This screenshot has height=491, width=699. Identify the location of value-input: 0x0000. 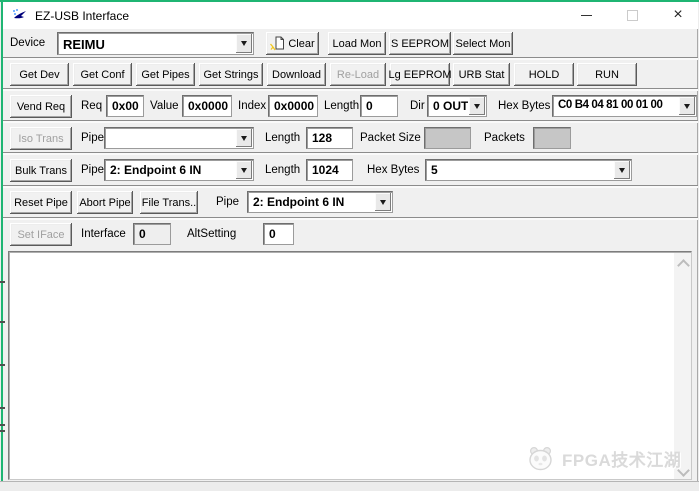
(207, 106).